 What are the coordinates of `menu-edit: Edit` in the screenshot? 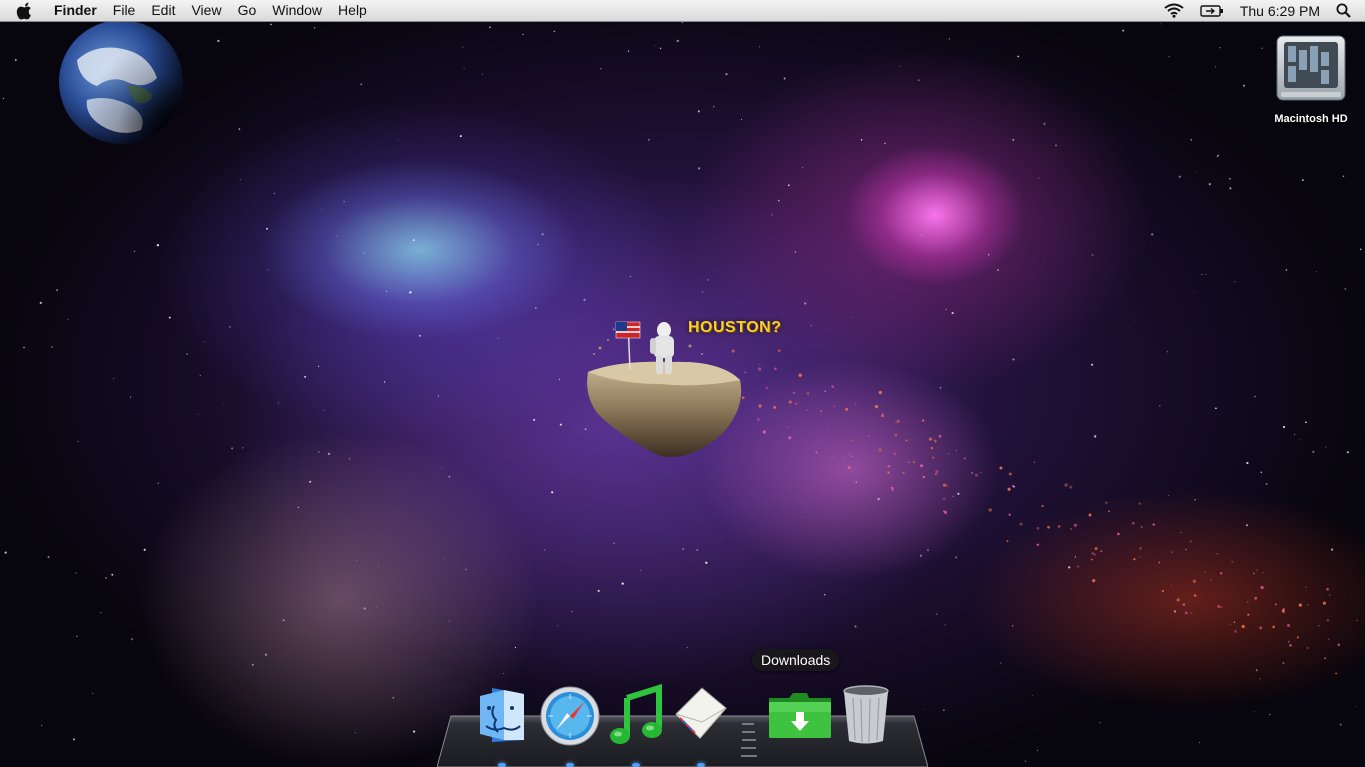 It's located at (163, 10).